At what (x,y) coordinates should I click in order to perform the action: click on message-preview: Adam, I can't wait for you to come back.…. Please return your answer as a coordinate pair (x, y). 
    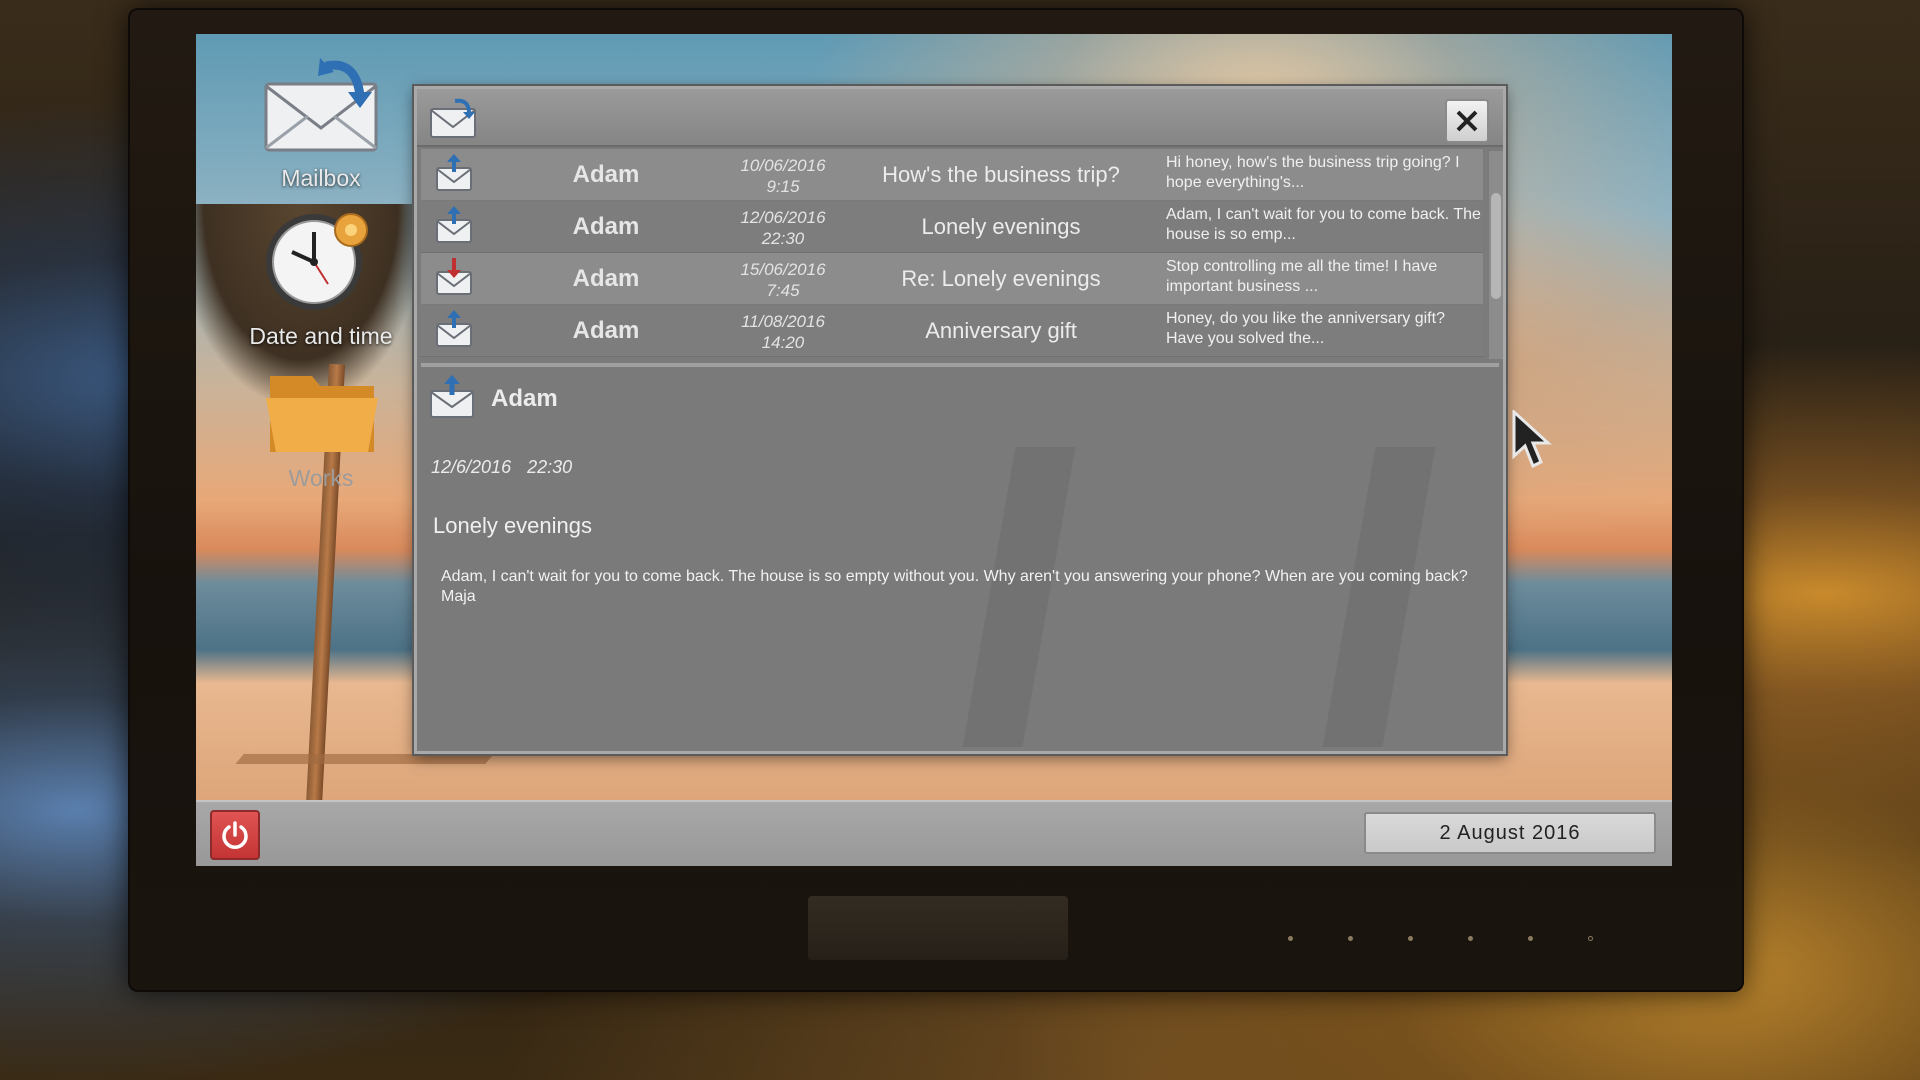
    Looking at the image, I should click on (1323, 224).